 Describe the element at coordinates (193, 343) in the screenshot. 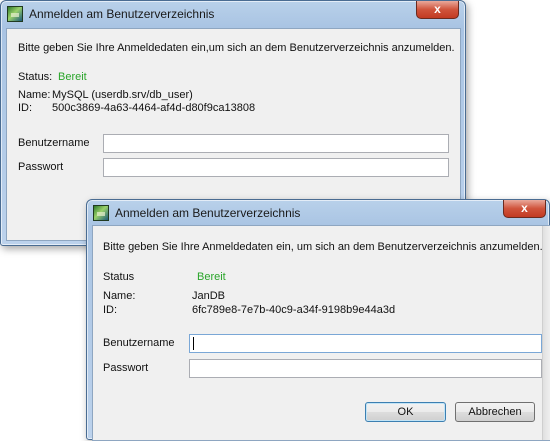

I see `text-cursor` at that location.